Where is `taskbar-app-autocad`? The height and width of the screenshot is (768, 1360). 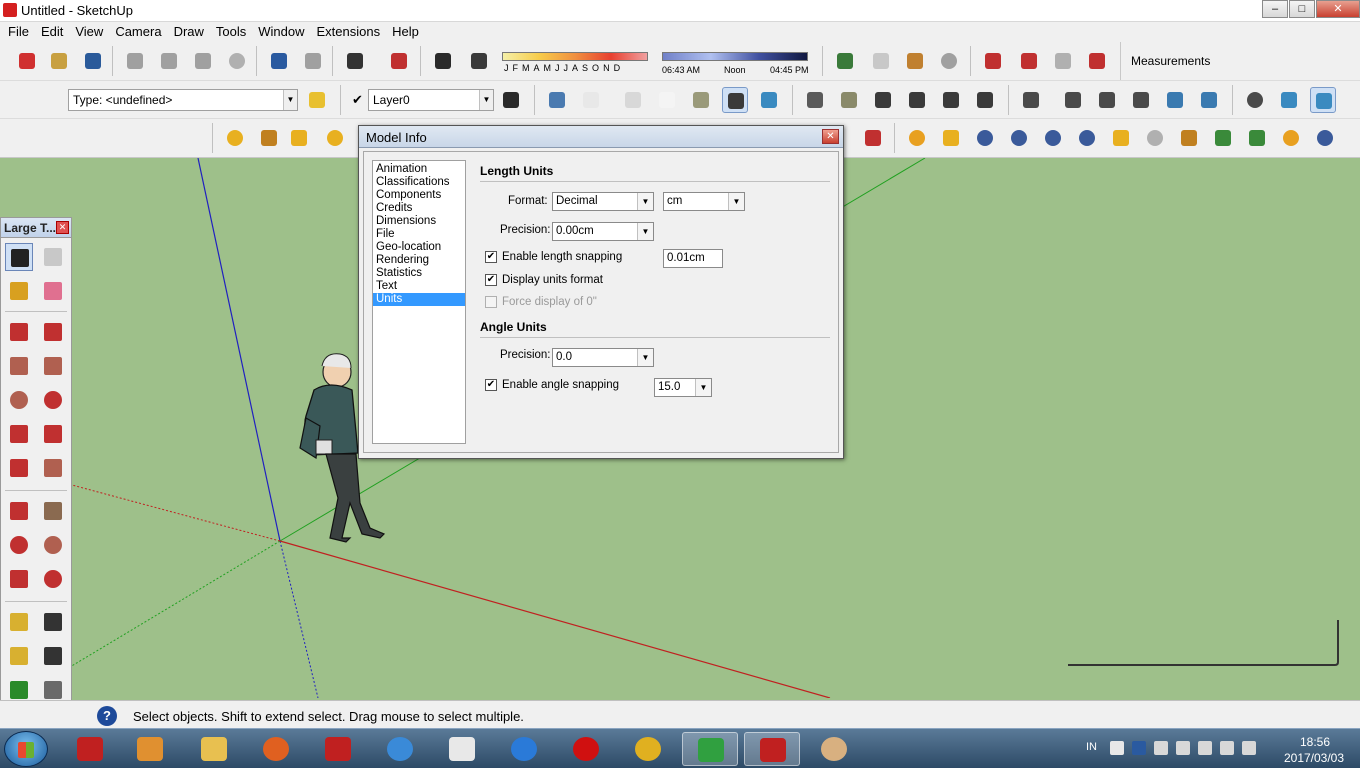 taskbar-app-autocad is located at coordinates (90, 749).